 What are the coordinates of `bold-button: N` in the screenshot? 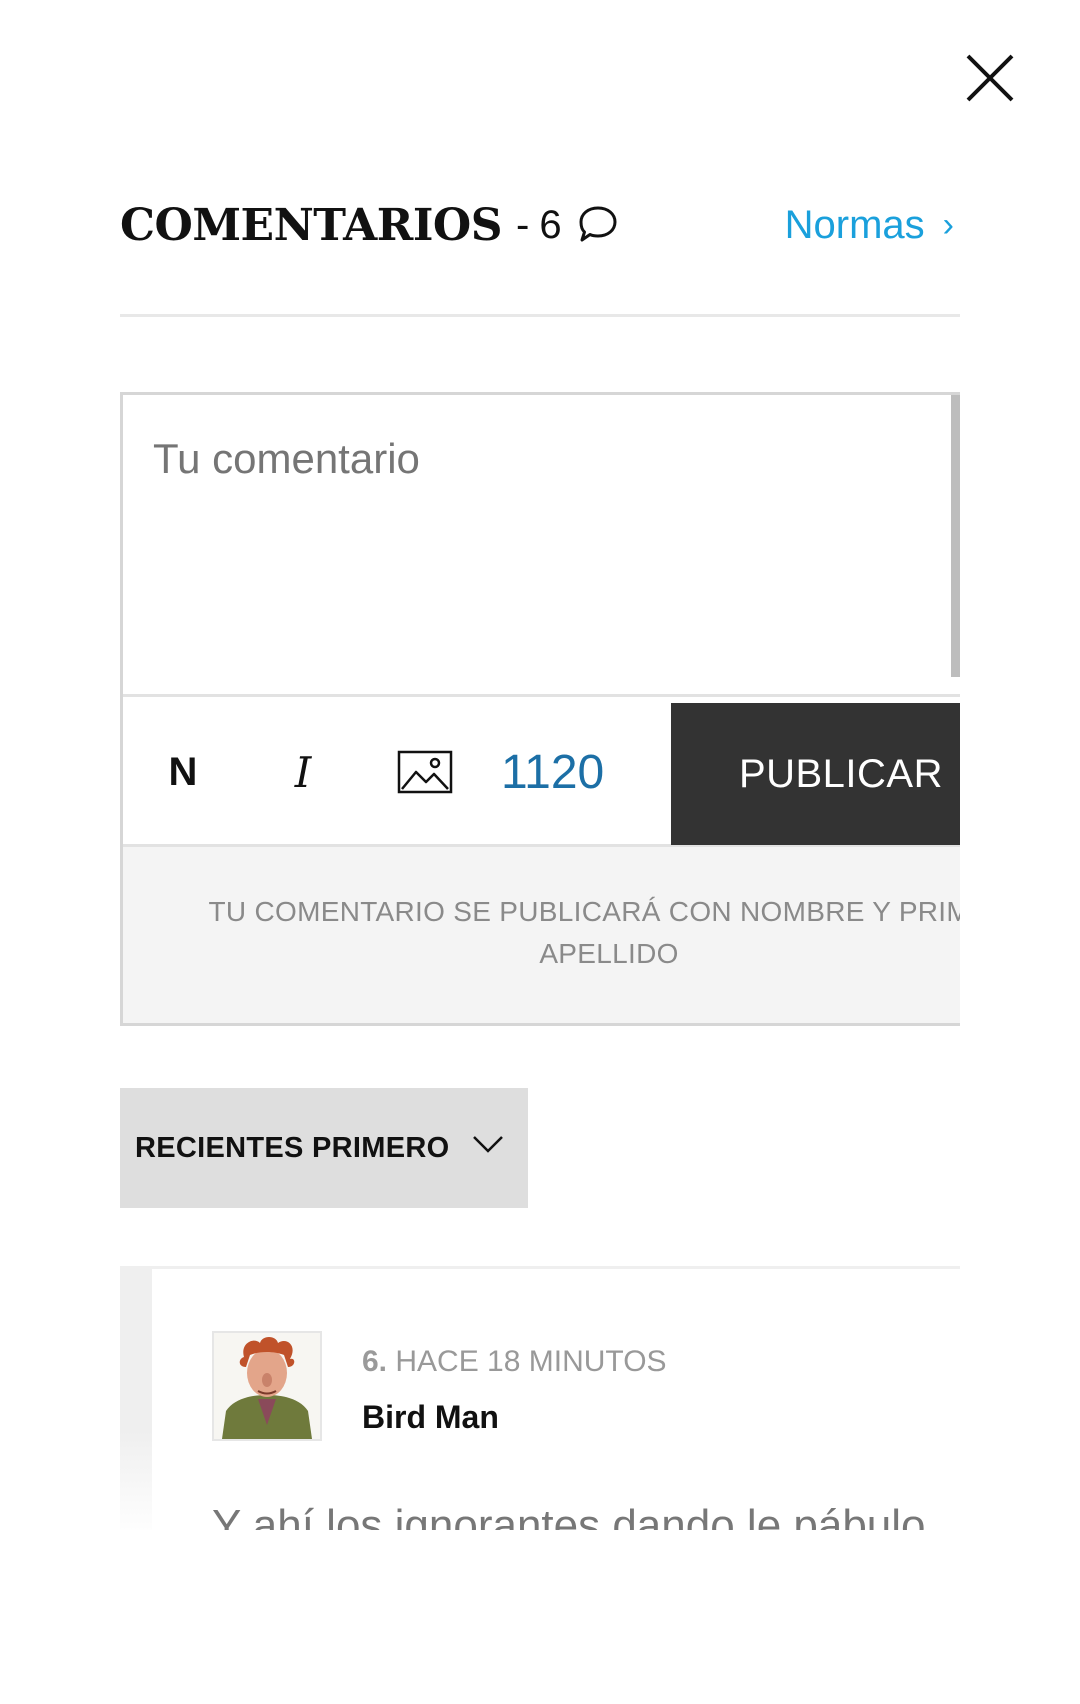 It's located at (183, 772).